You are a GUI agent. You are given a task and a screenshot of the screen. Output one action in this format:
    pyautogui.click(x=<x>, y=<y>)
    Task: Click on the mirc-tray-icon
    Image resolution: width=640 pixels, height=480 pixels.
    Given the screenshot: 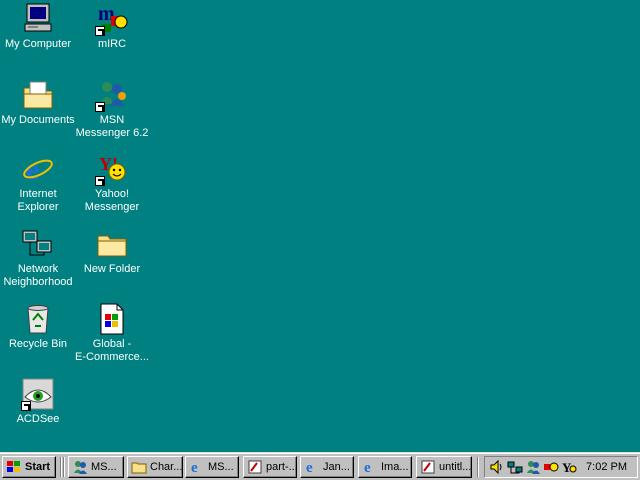 What is the action you would take?
    pyautogui.click(x=551, y=467)
    